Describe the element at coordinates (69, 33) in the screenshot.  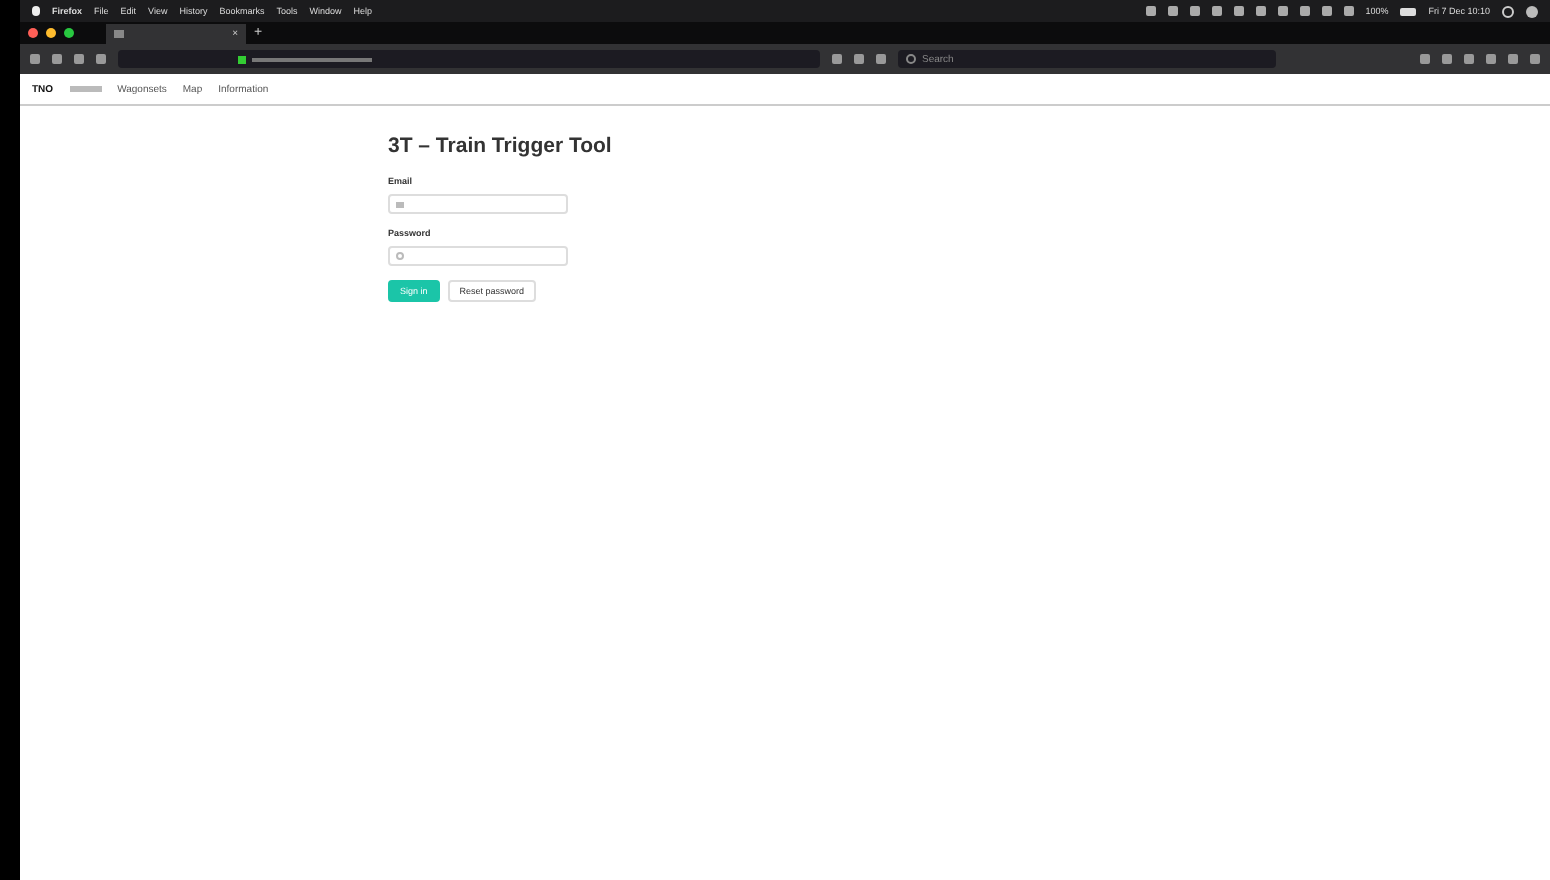
I see `zoom-window-icon` at that location.